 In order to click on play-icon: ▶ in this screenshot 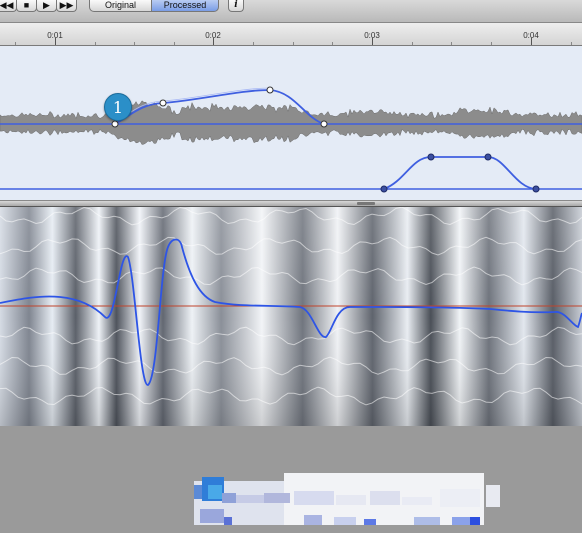, I will do `click(46, 5)`.